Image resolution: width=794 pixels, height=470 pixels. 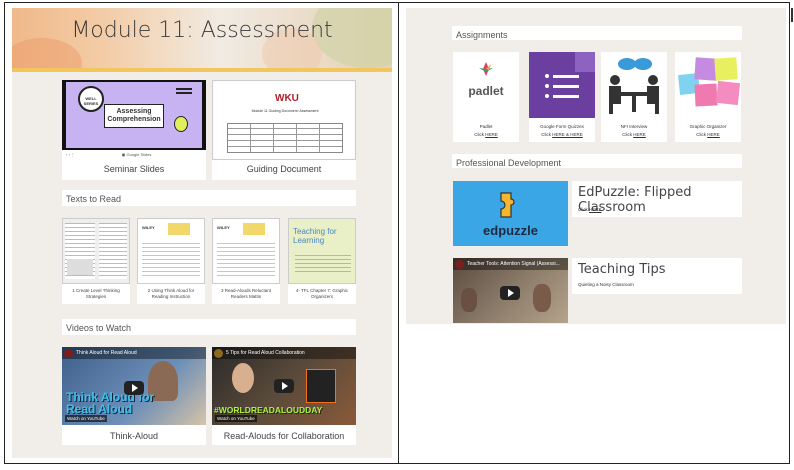 What do you see at coordinates (635, 200) in the screenshot?
I see `edpuzzle-title: EdPuzzle: Flipped Classroom` at bounding box center [635, 200].